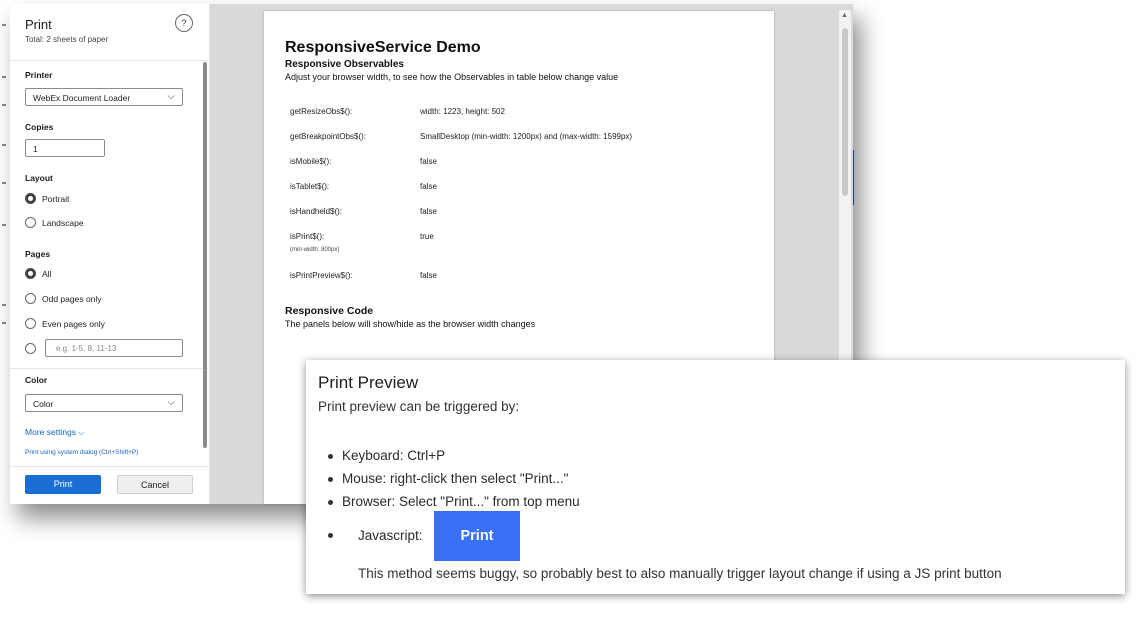  Describe the element at coordinates (307, 236) in the screenshot. I see `observable-name: isPrint$():` at that location.